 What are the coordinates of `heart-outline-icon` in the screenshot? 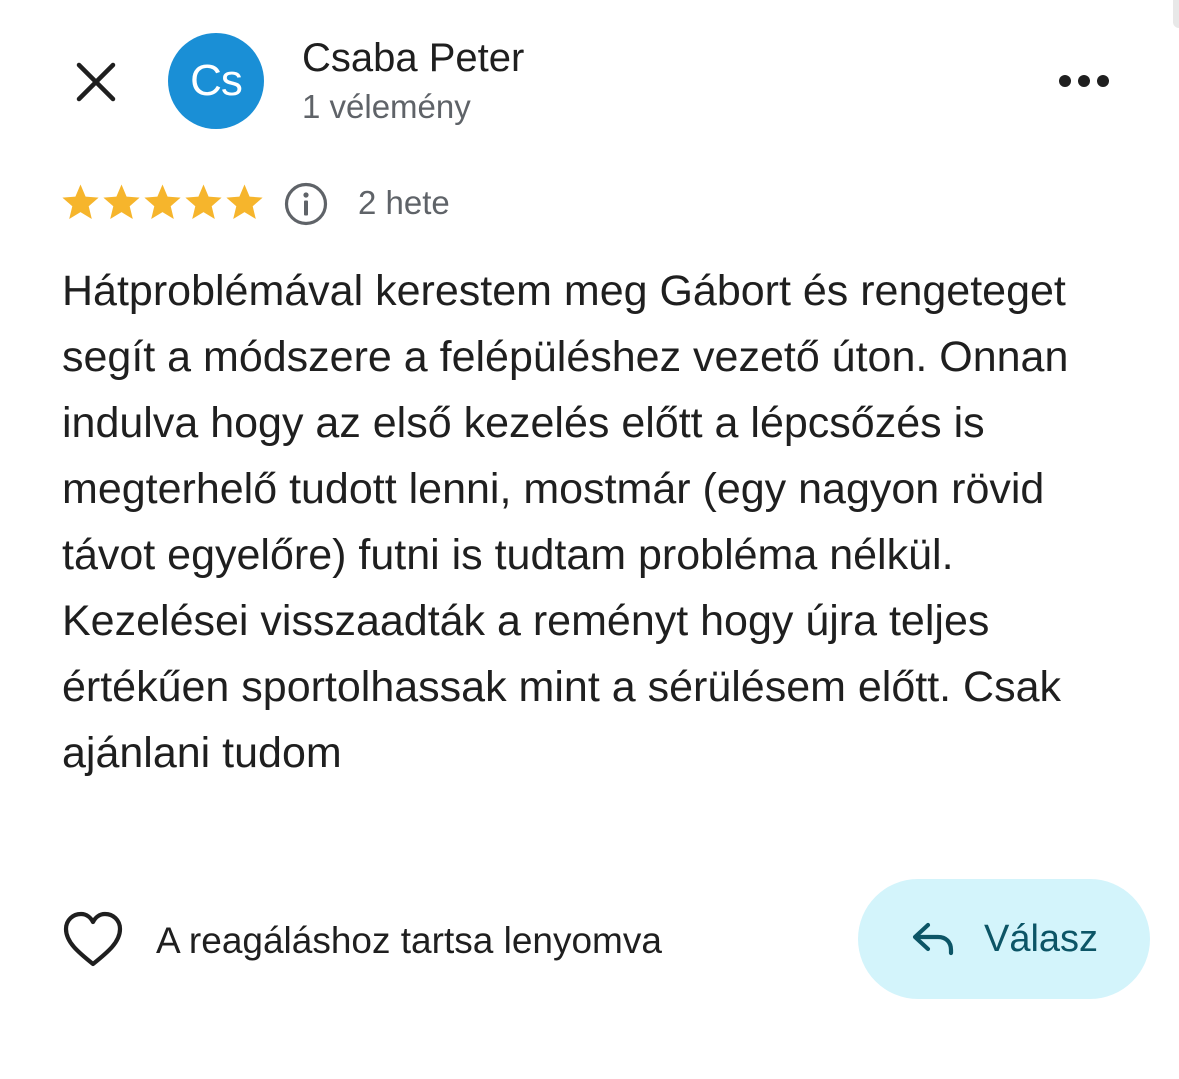 It's located at (93, 939).